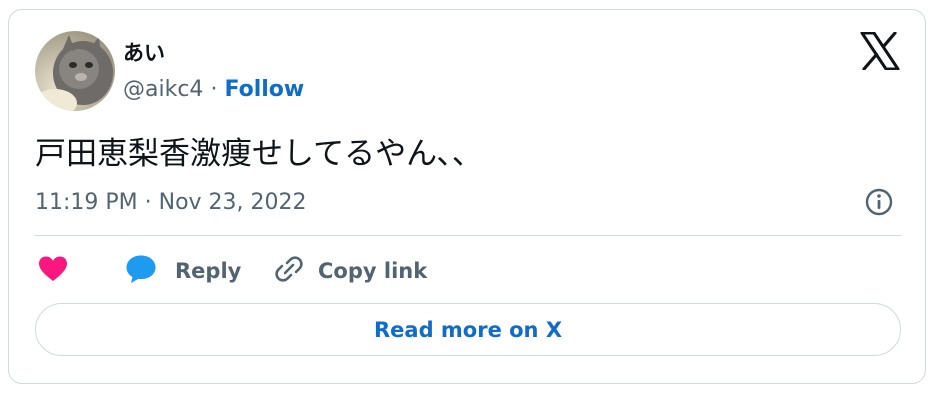 Image resolution: width=934 pixels, height=393 pixels. I want to click on copy-link-label: Copy link, so click(373, 271).